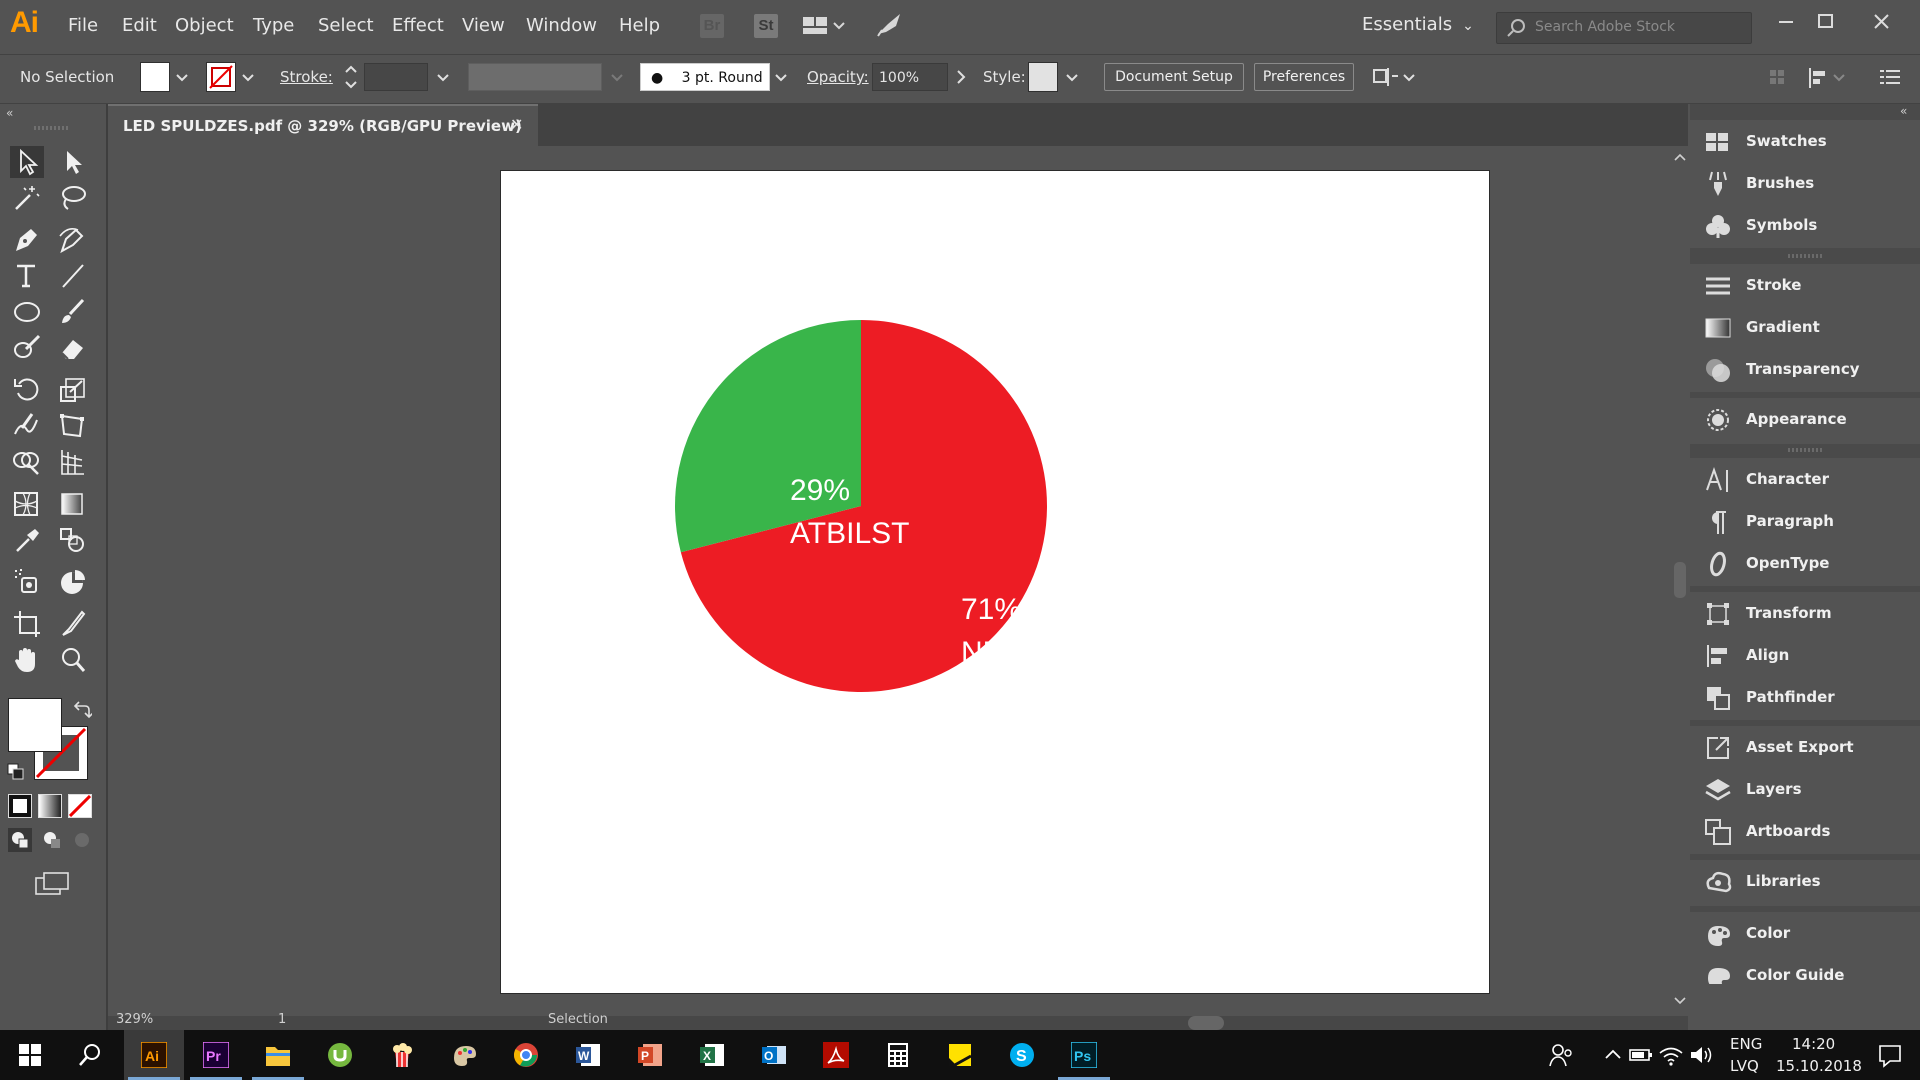  Describe the element at coordinates (1805, 142) in the screenshot. I see `panel-swatches: Swatches` at that location.